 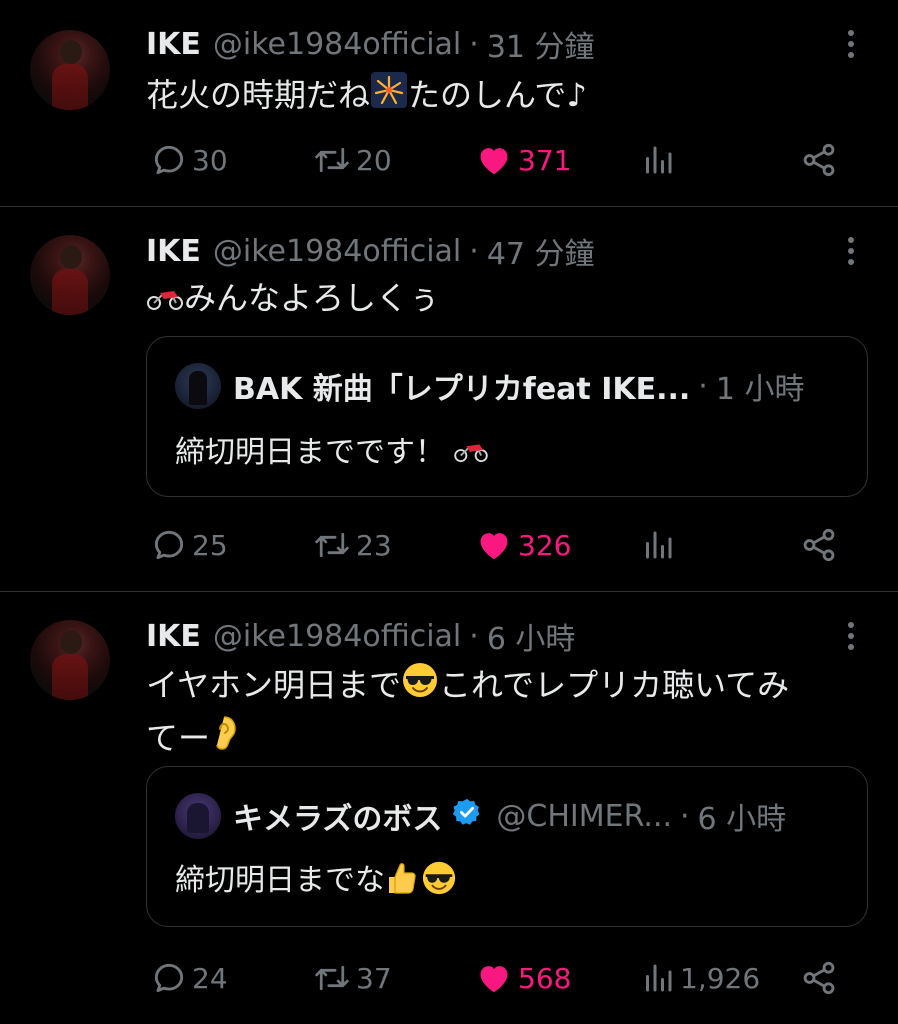 I want to click on tweet-text-part: イヤホン明日まで, so click(x=274, y=685).